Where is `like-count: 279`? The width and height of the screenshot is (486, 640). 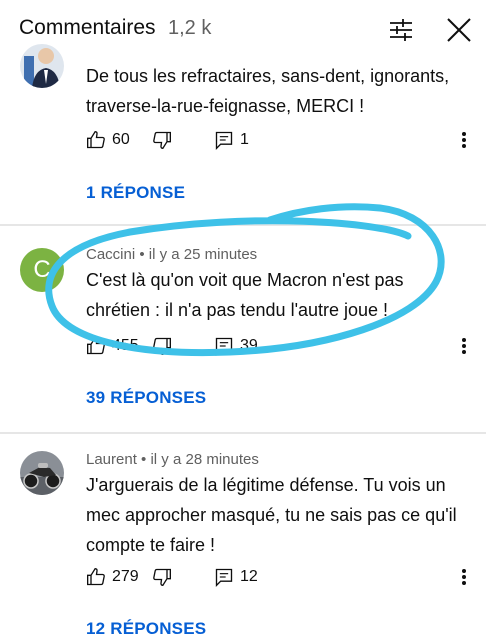
like-count: 279 is located at coordinates (125, 576).